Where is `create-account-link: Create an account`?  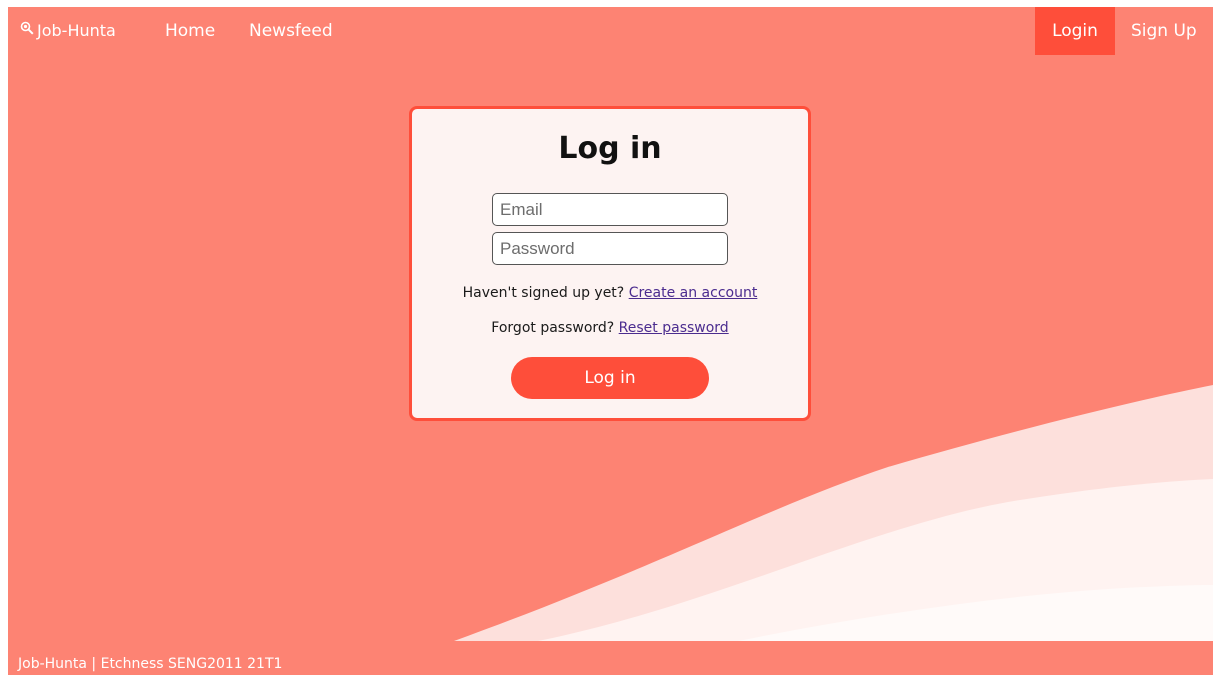 create-account-link: Create an account is located at coordinates (693, 293).